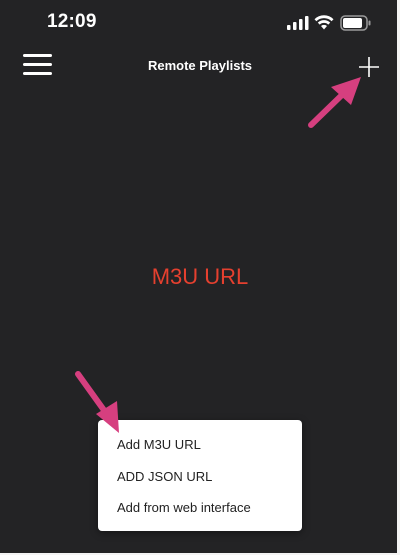 The height and width of the screenshot is (555, 400). What do you see at coordinates (159, 444) in the screenshot?
I see `menu-item-add-m3u-url: Add M3U URL` at bounding box center [159, 444].